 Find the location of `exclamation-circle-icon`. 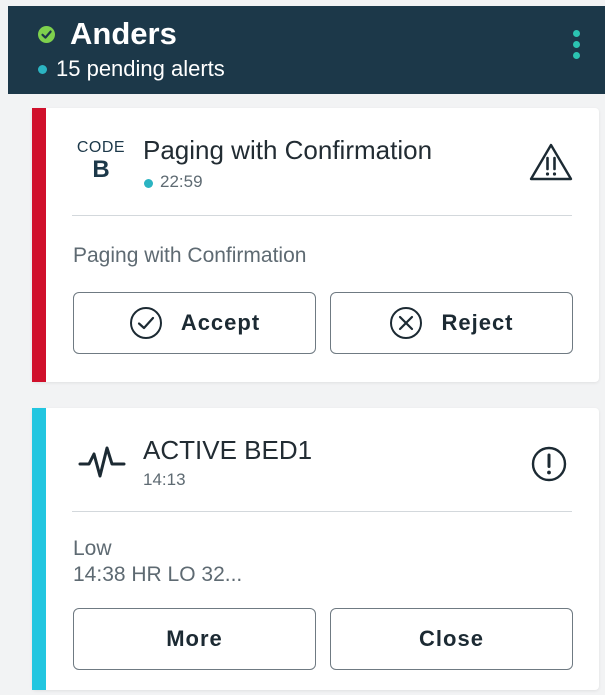

exclamation-circle-icon is located at coordinates (549, 466).